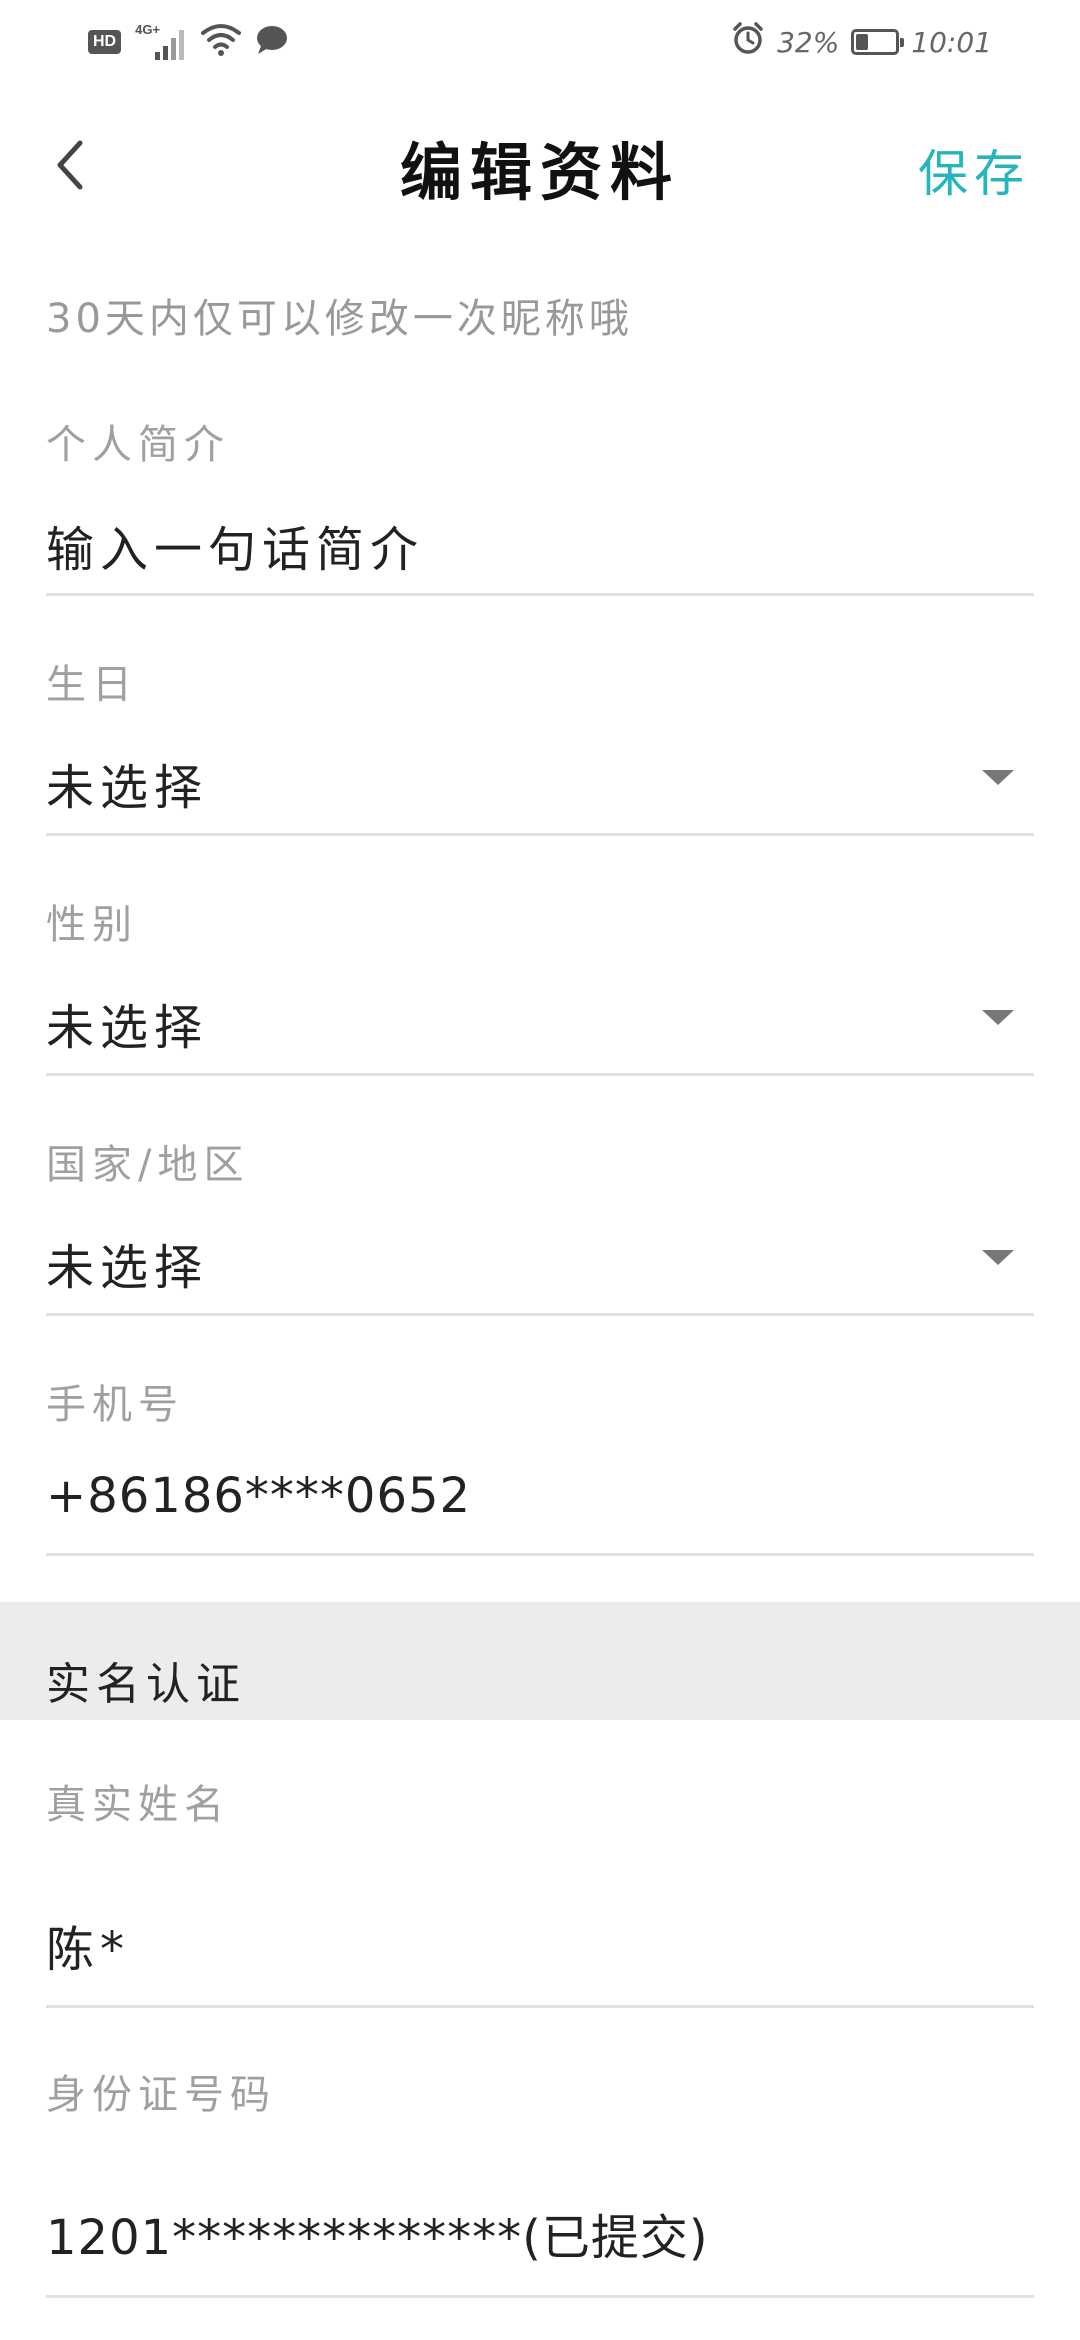 The image size is (1080, 2340). What do you see at coordinates (377, 2238) in the screenshot?
I see `id-number-value: 1201**************(已提交)` at bounding box center [377, 2238].